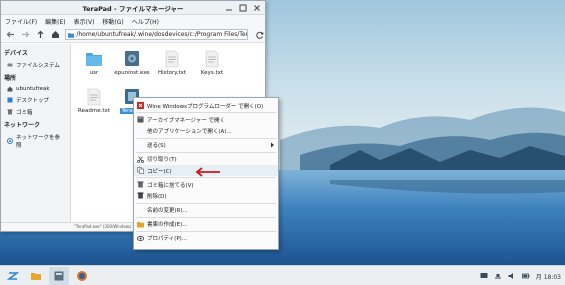  I want to click on maximize-button, so click(243, 8).